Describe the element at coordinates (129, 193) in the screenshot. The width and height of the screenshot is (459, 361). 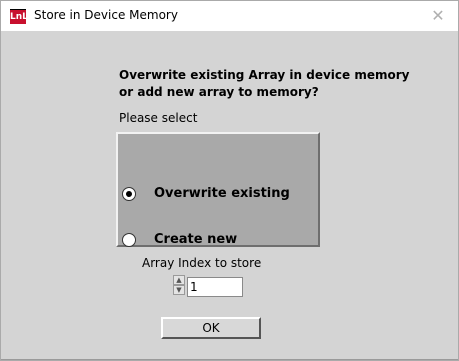
I see `radio-button-checked` at that location.